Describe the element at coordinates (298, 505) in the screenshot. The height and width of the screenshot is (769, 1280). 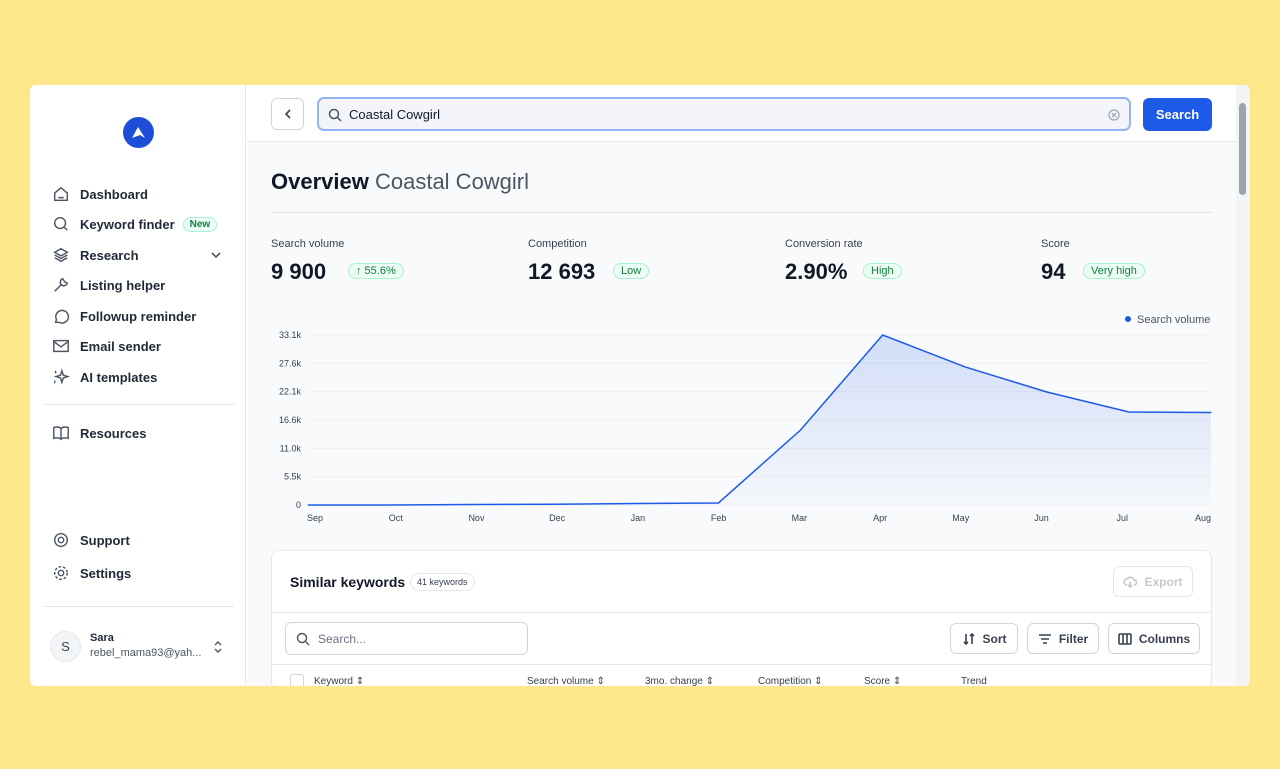
I see `y-tick-label: 0` at that location.